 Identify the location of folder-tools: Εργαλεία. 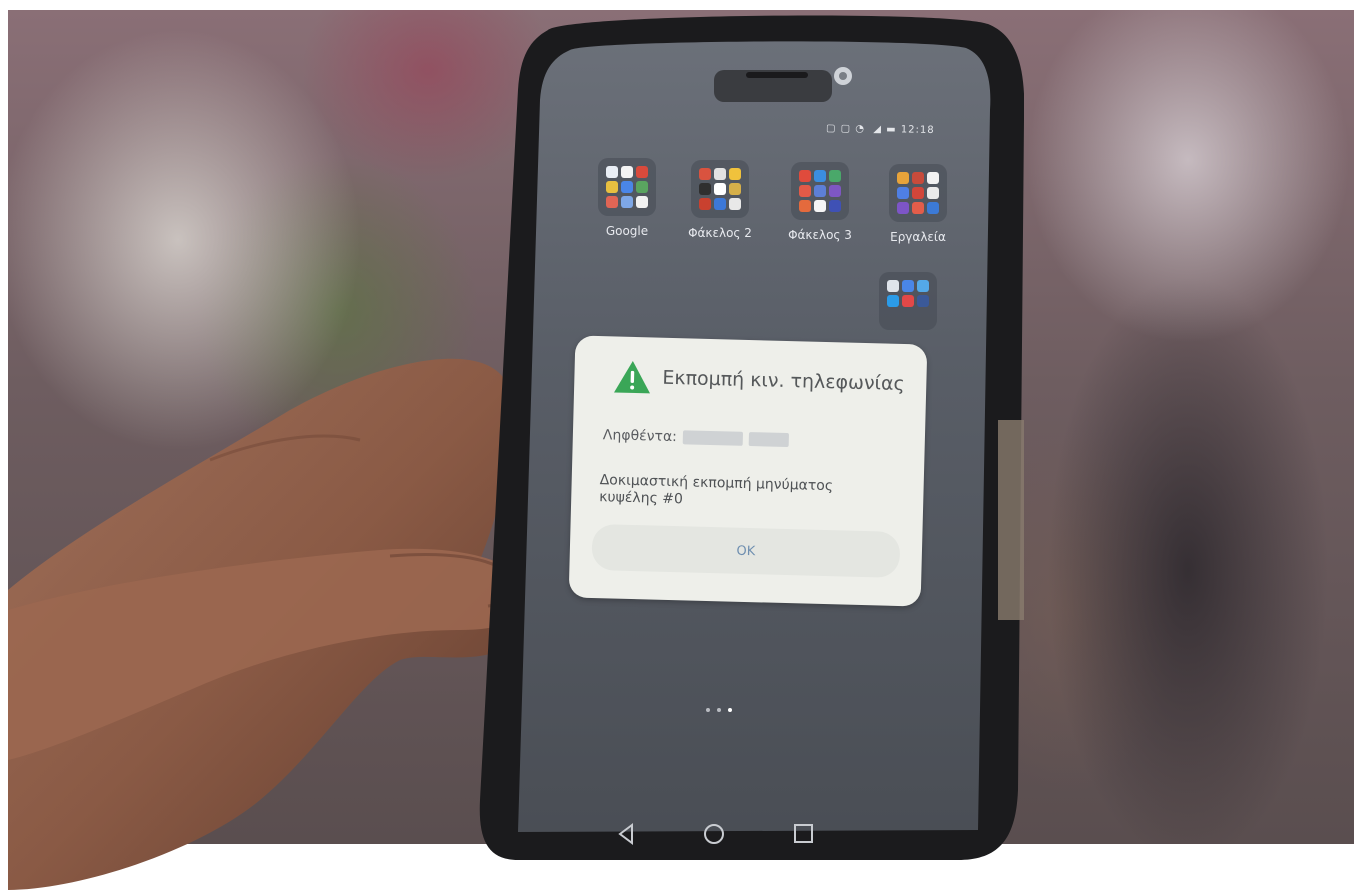
(918, 204).